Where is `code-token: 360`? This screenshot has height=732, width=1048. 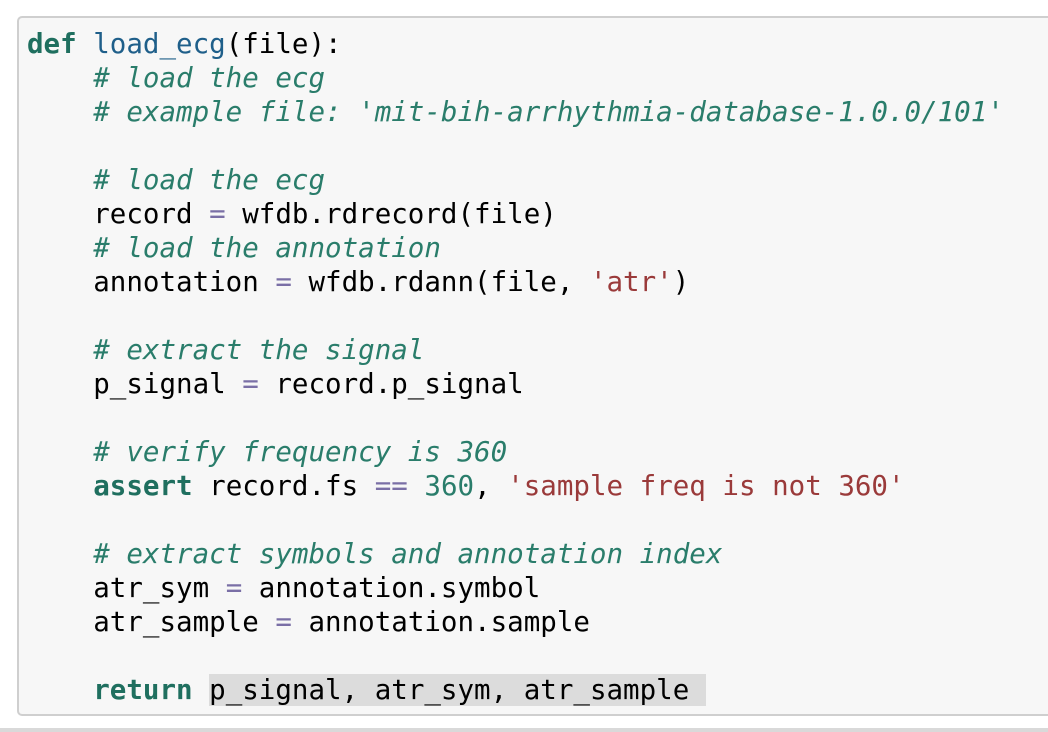
code-token: 360 is located at coordinates (449, 486).